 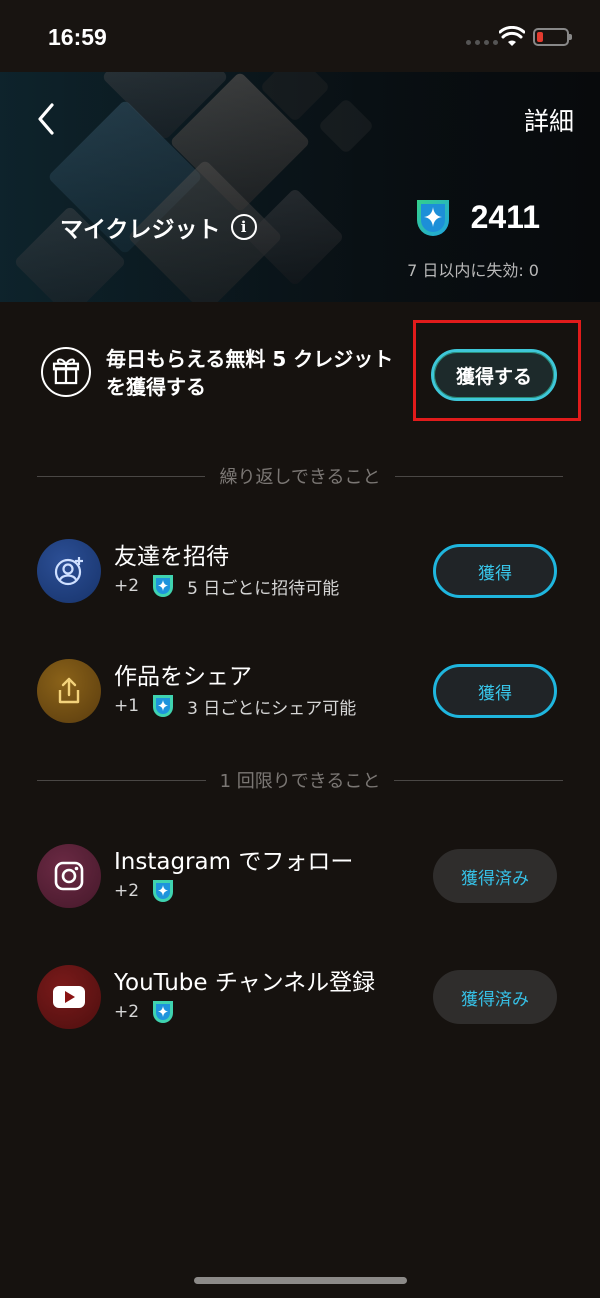 I want to click on details-link: 詳細, so click(x=549, y=120).